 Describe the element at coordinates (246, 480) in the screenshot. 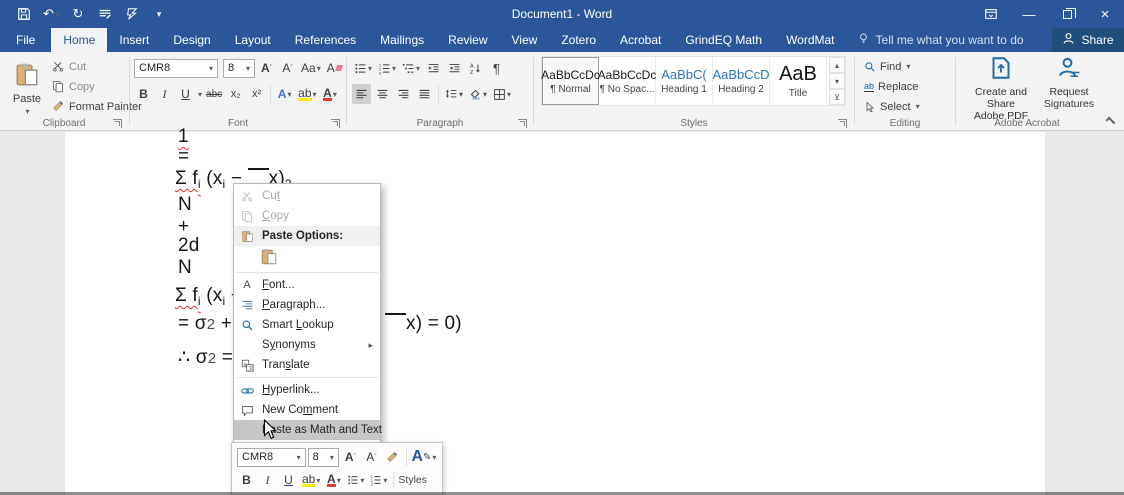

I see `mini-bold-button: B` at that location.